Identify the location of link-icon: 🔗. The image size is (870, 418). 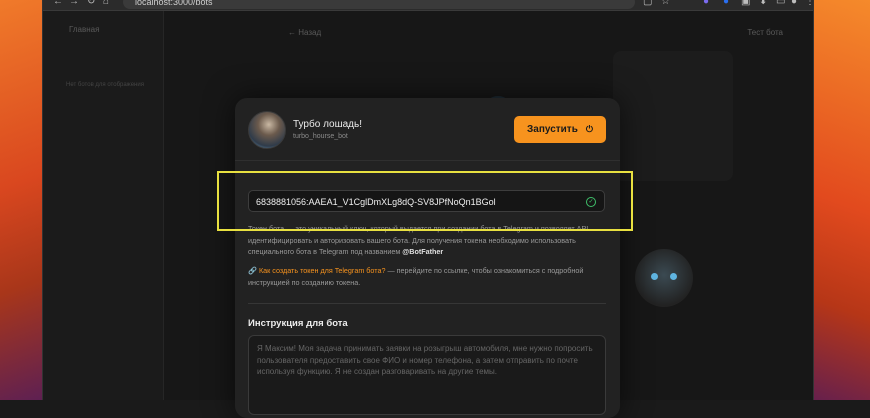
(252, 270).